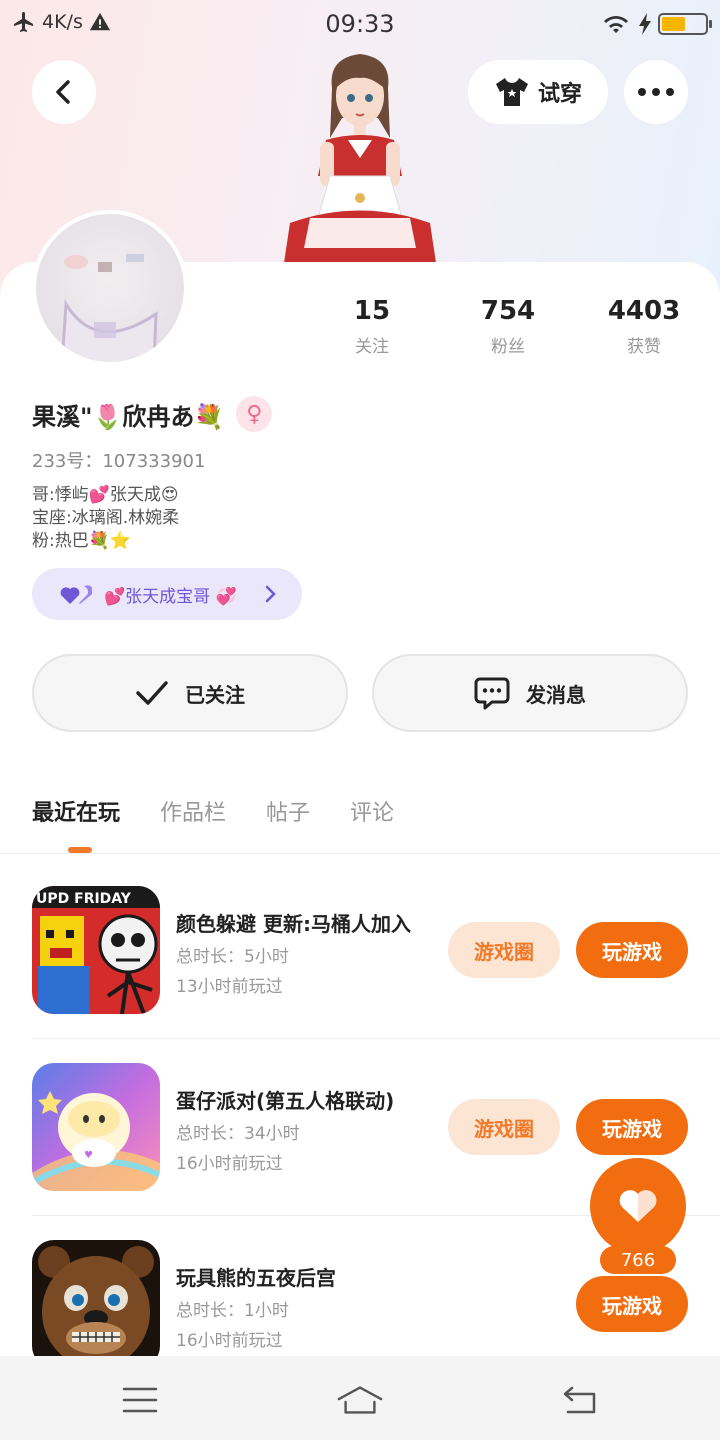 The image size is (720, 1440). Describe the element at coordinates (644, 311) in the screenshot. I see `stat-likes-value: 4403` at that location.